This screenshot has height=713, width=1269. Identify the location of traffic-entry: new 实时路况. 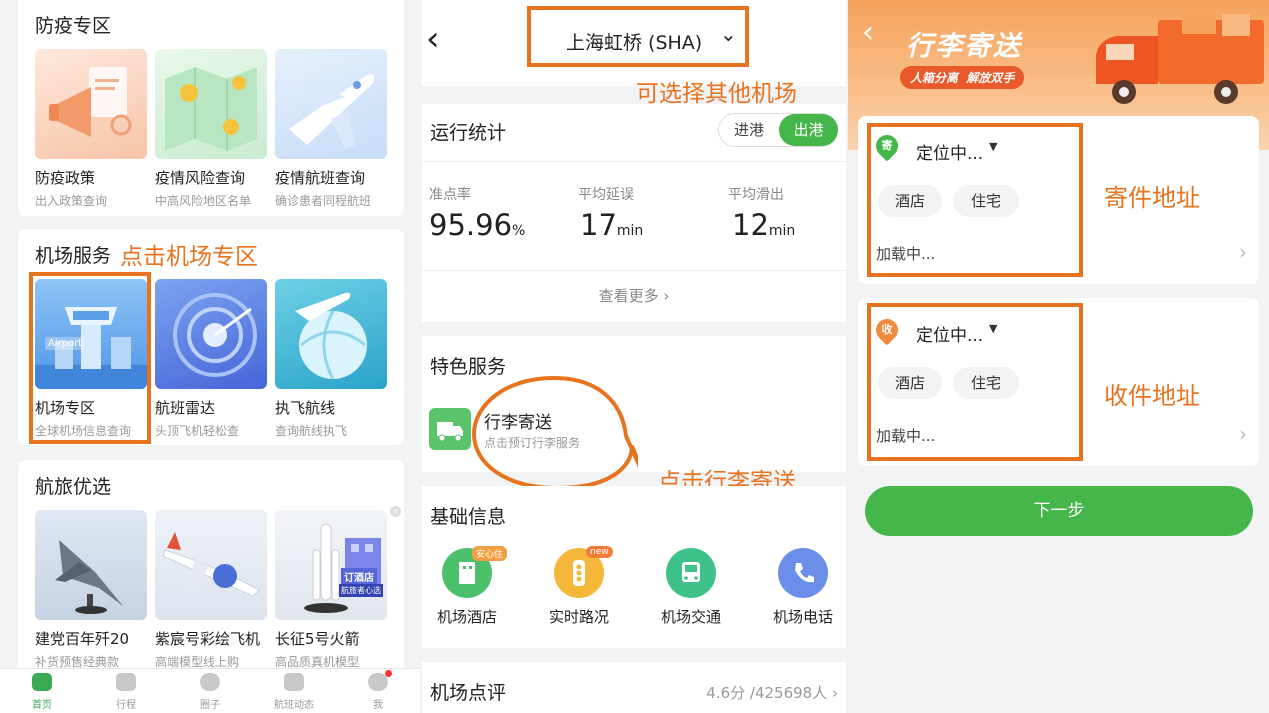
(579, 586).